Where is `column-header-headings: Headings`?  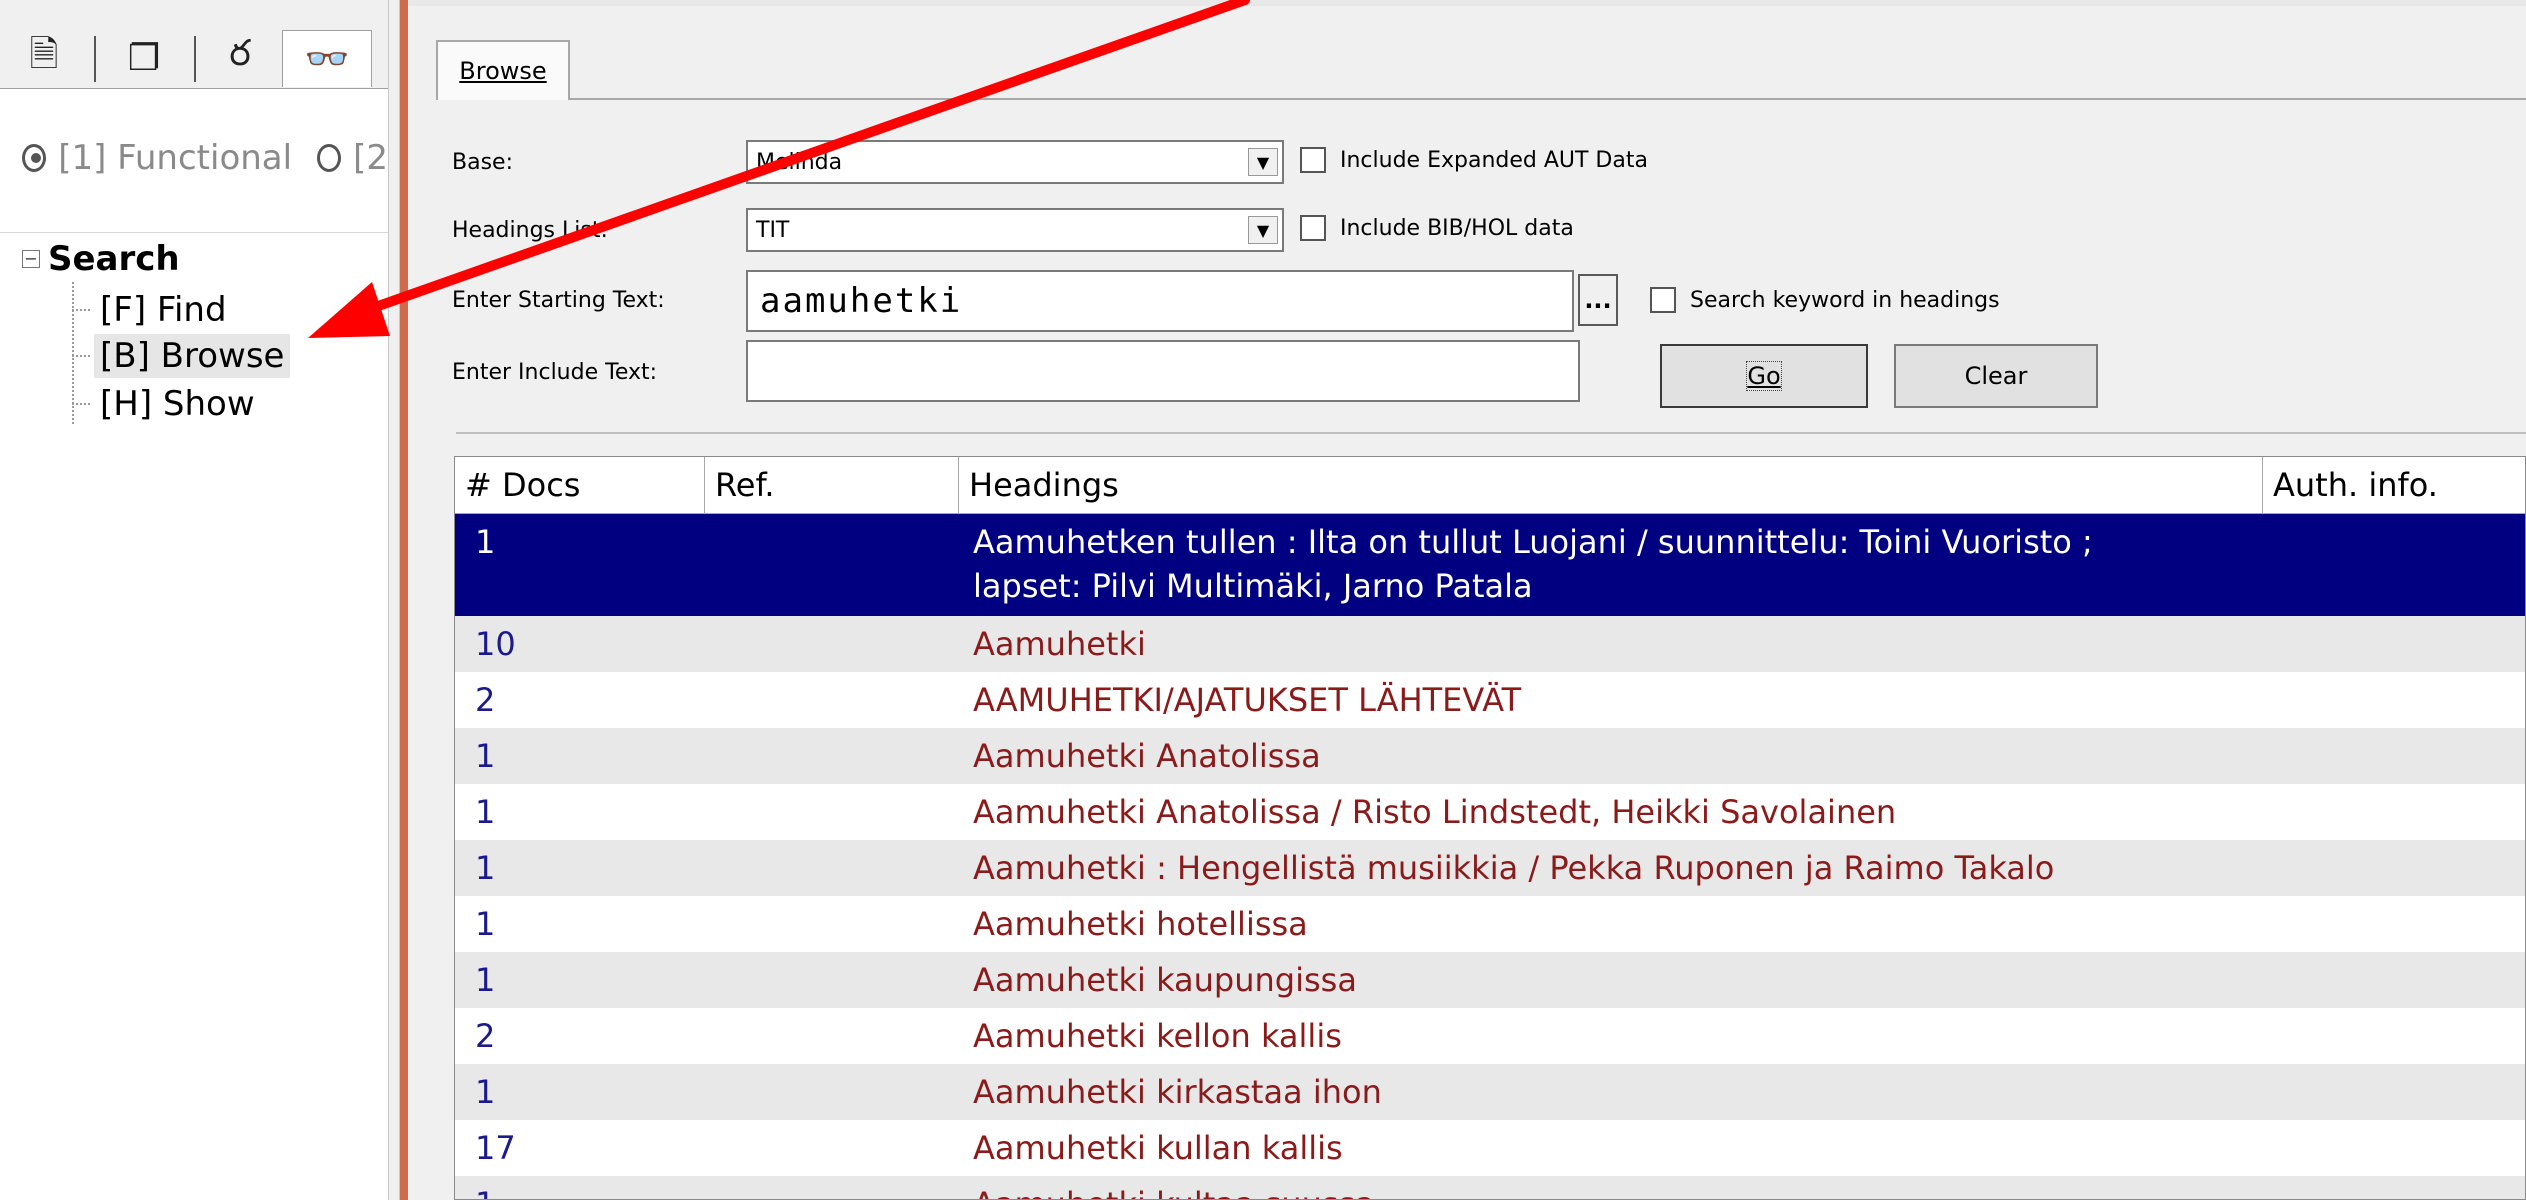
column-header-headings: Headings is located at coordinates (1611, 485).